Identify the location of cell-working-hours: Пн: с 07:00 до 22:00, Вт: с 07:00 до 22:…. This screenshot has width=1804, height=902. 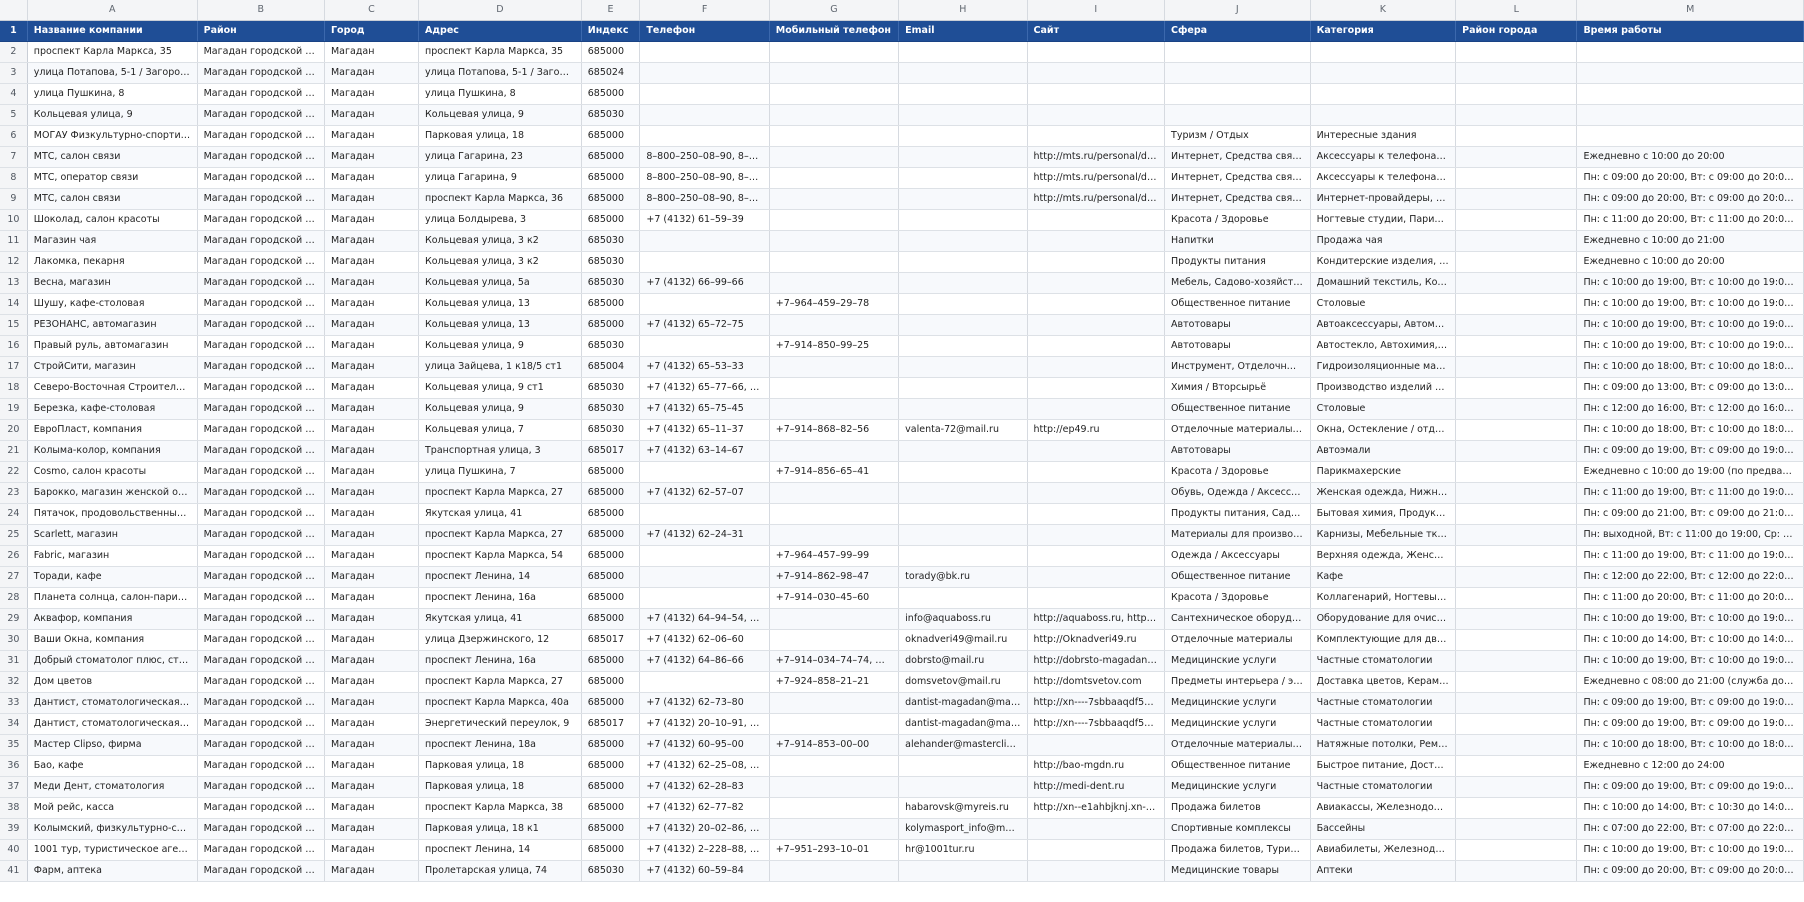
(1690, 829).